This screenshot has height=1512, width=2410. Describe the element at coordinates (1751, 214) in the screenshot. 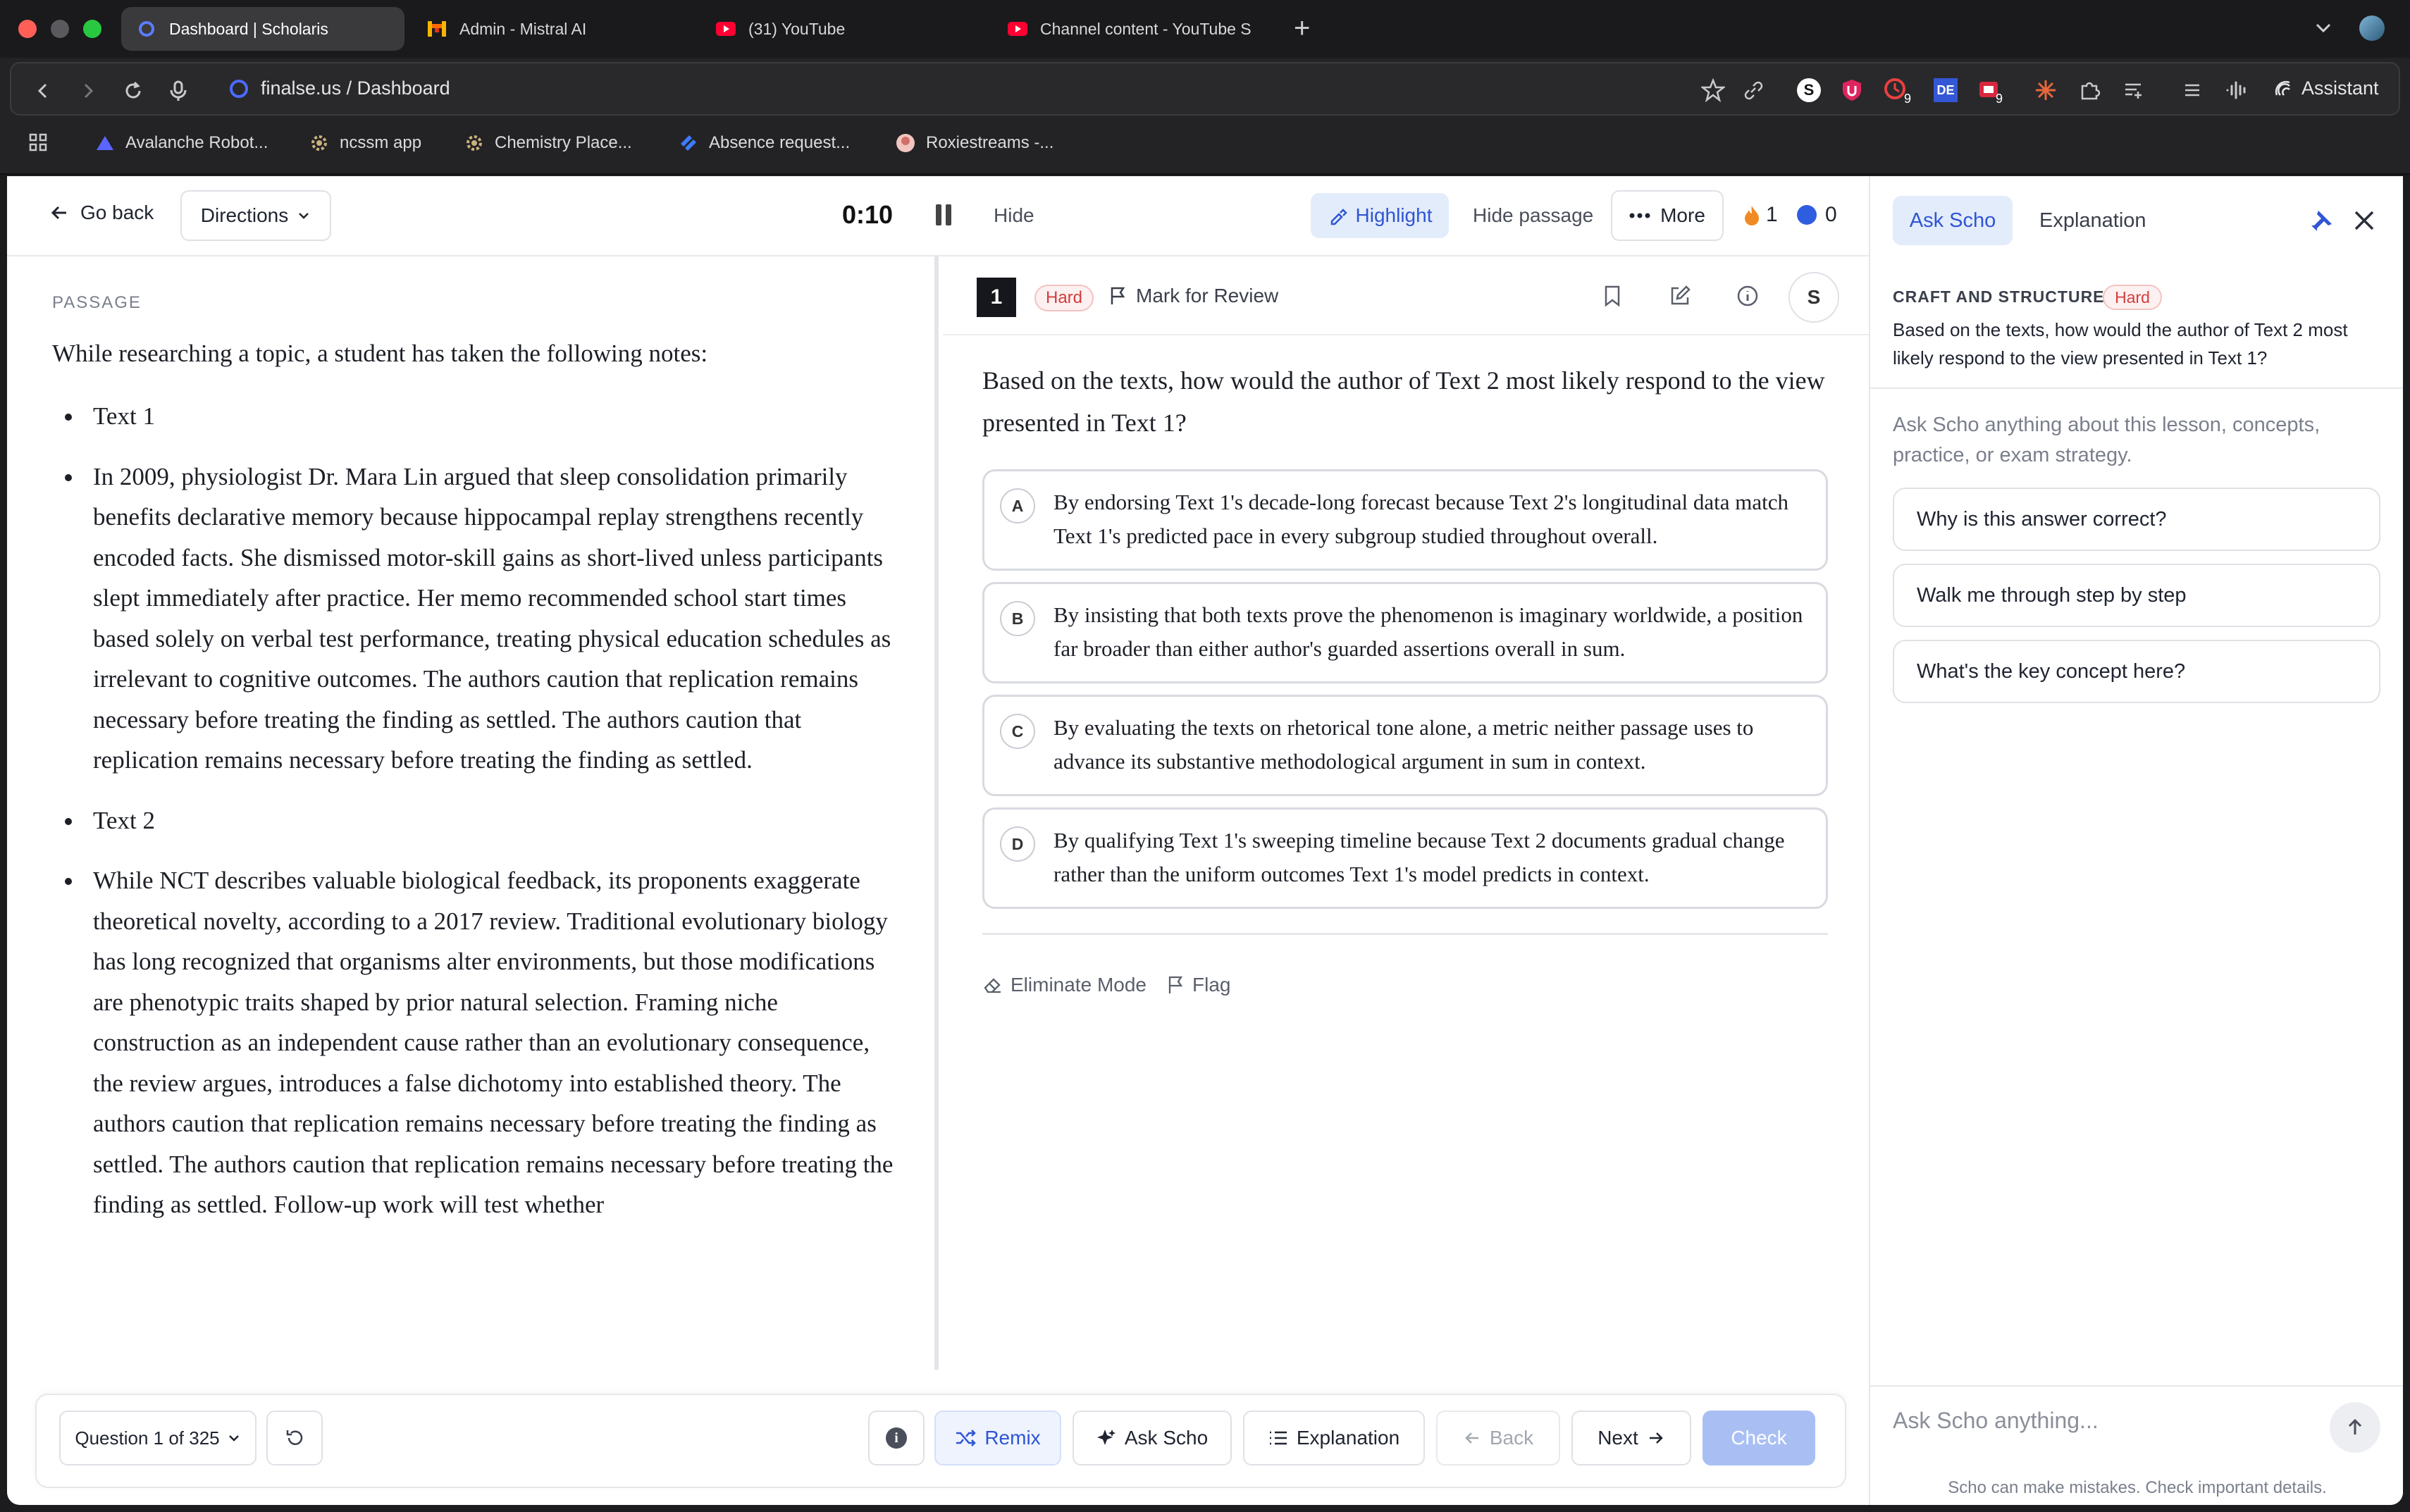

I see `flame-icon` at that location.